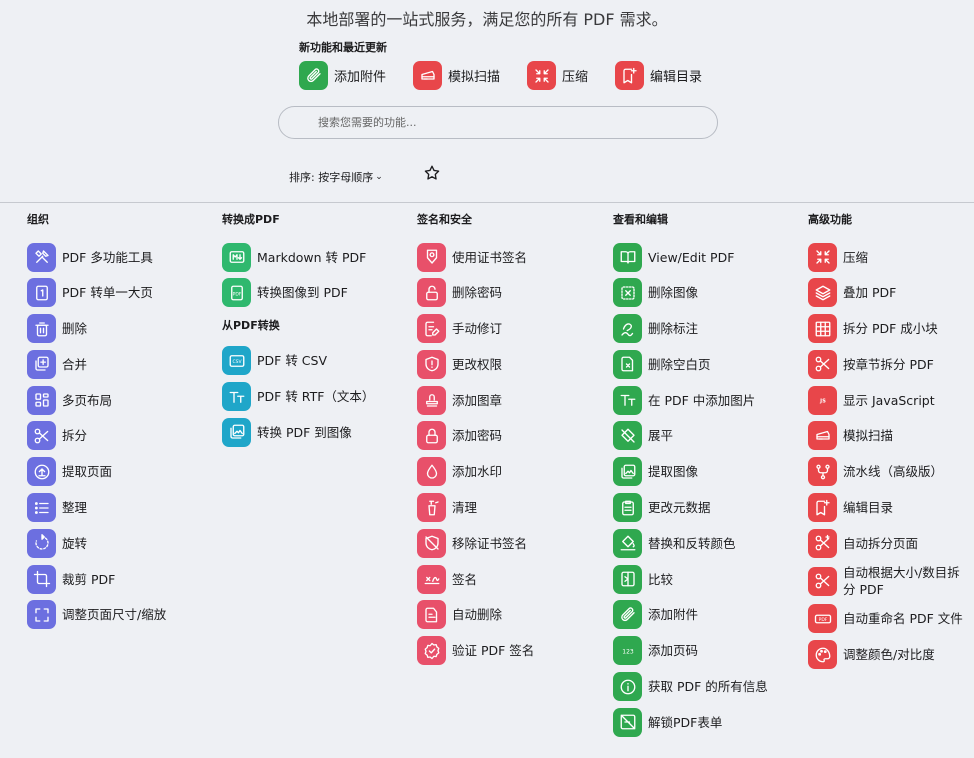  I want to click on tool-item-info: 获取 PDF 的所有信息, so click(700, 687).